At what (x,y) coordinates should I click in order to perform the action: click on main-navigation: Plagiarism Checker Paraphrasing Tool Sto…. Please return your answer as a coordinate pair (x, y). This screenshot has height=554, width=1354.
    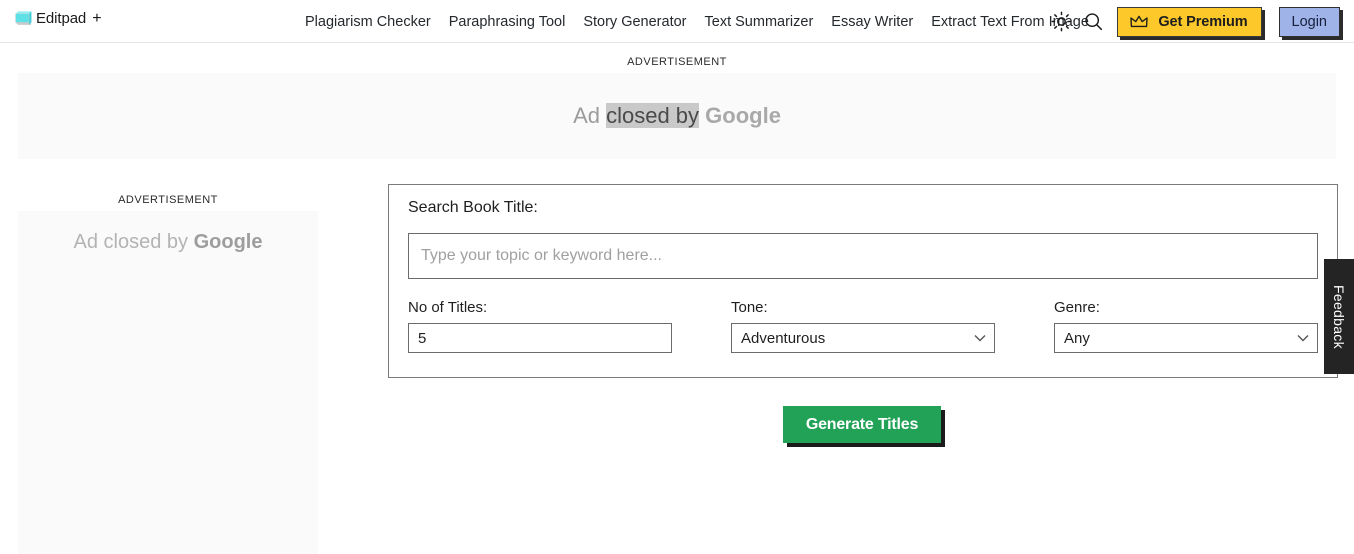
    Looking at the image, I should click on (701, 21).